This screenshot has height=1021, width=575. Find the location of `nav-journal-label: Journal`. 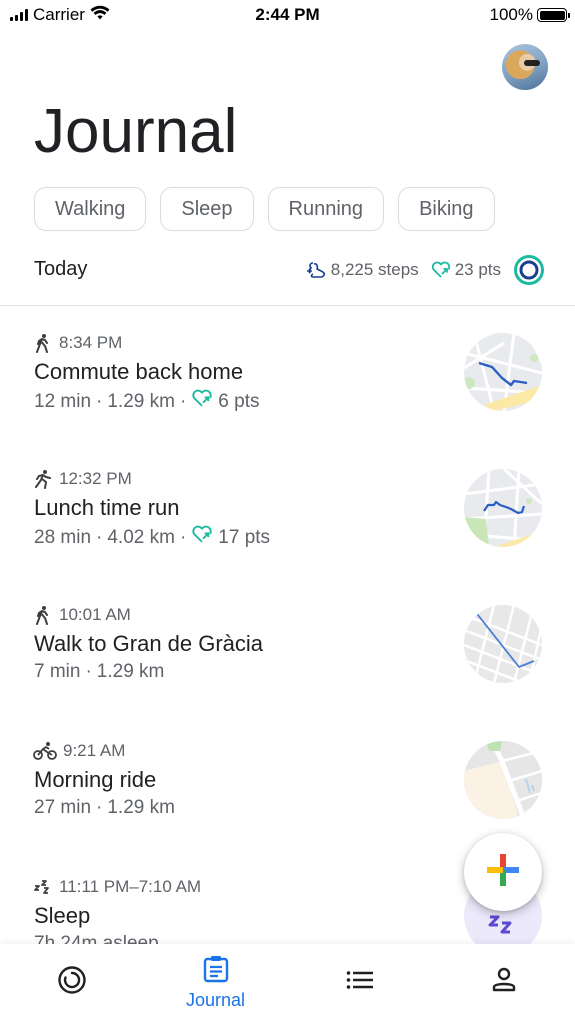

nav-journal-label: Journal is located at coordinates (215, 999).